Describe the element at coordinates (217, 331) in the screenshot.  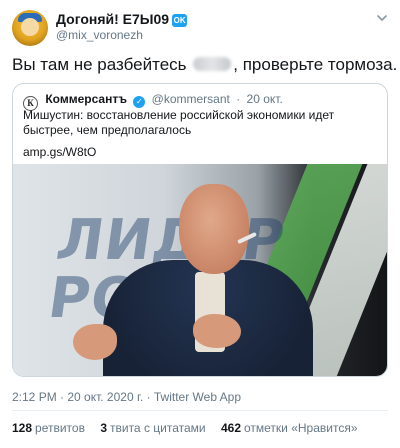
I see `speaker-right-hand` at that location.